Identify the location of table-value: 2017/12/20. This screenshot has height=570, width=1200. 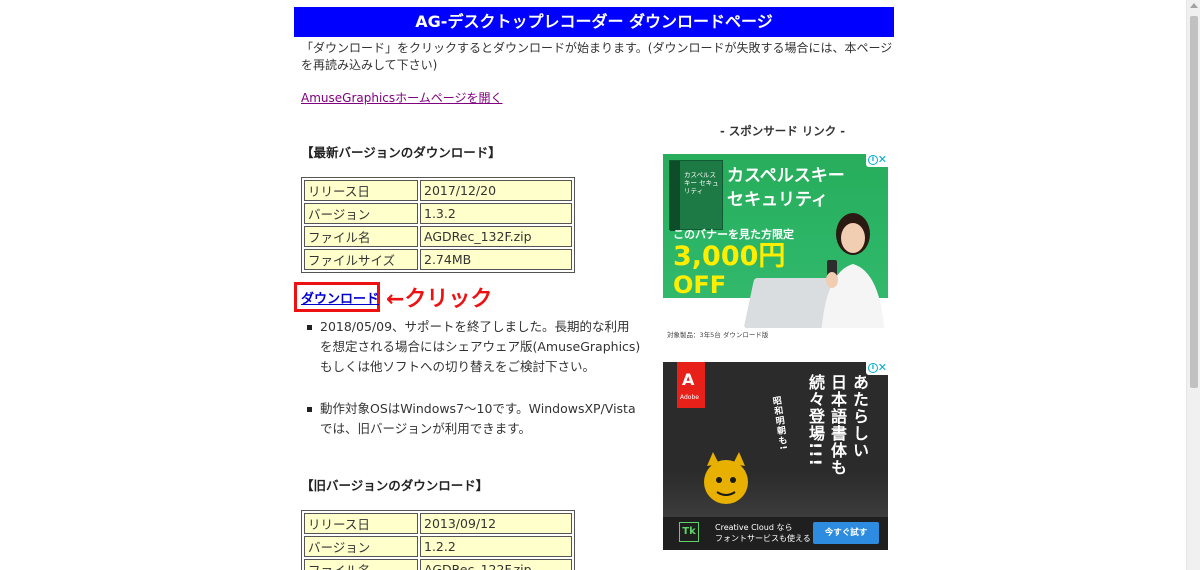
(496, 190).